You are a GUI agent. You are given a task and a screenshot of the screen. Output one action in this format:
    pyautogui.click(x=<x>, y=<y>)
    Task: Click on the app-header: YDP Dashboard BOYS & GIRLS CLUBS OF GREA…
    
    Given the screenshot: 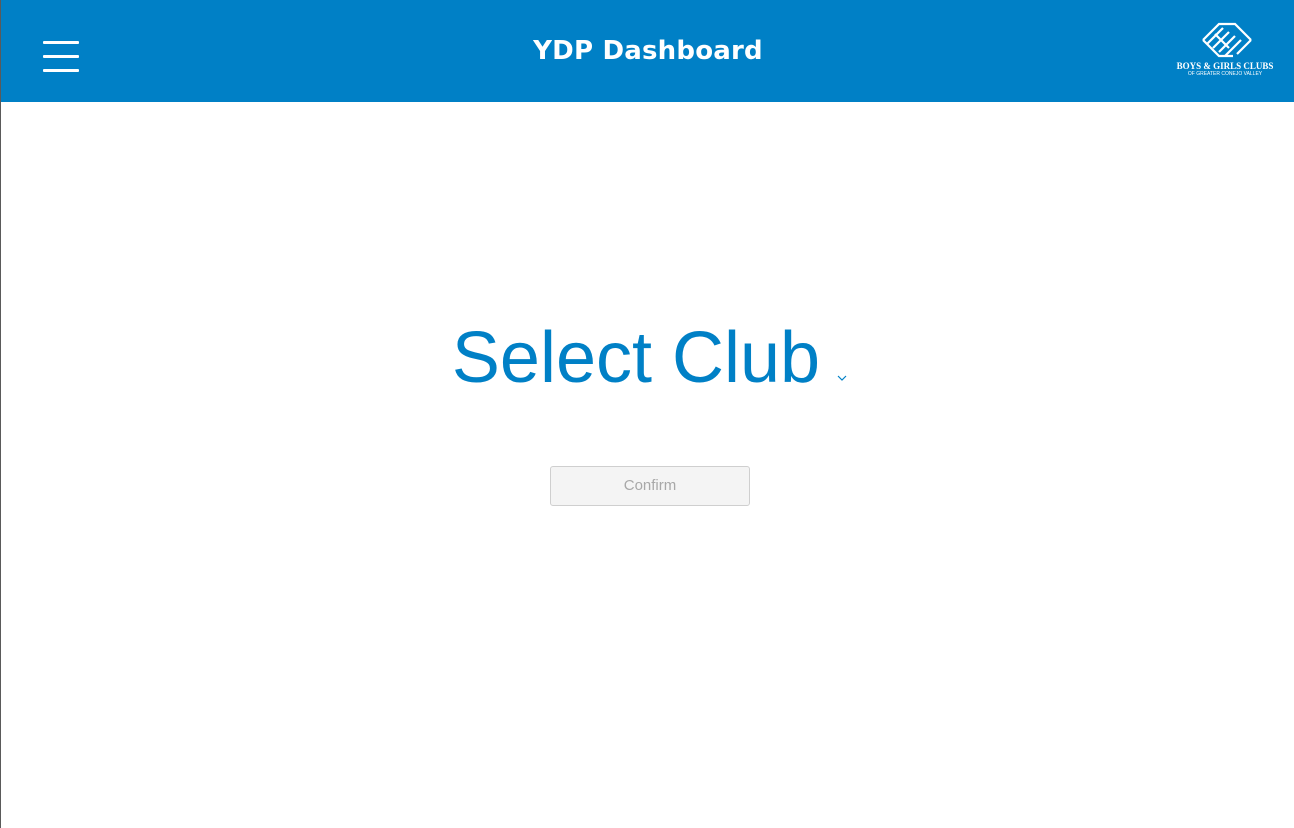 What is the action you would take?
    pyautogui.click(x=647, y=51)
    